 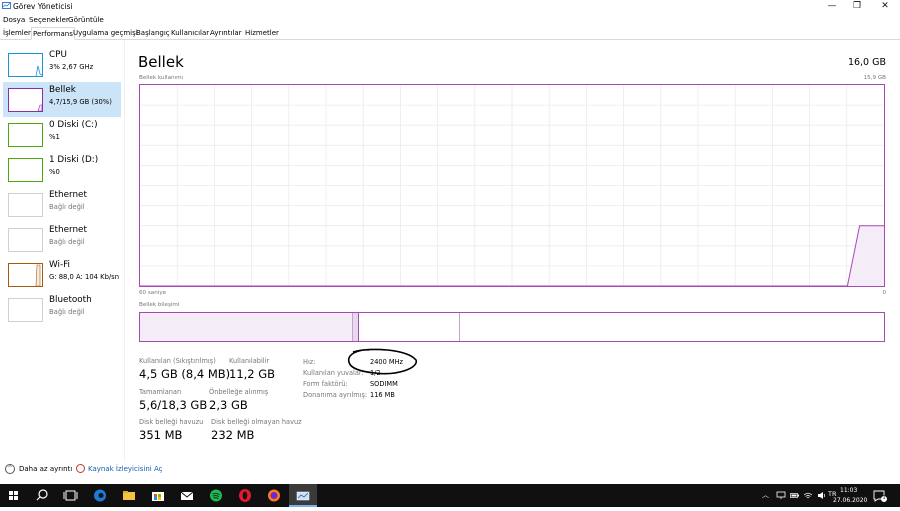 What do you see at coordinates (245, 495) in the screenshot?
I see `opera-icon` at bounding box center [245, 495].